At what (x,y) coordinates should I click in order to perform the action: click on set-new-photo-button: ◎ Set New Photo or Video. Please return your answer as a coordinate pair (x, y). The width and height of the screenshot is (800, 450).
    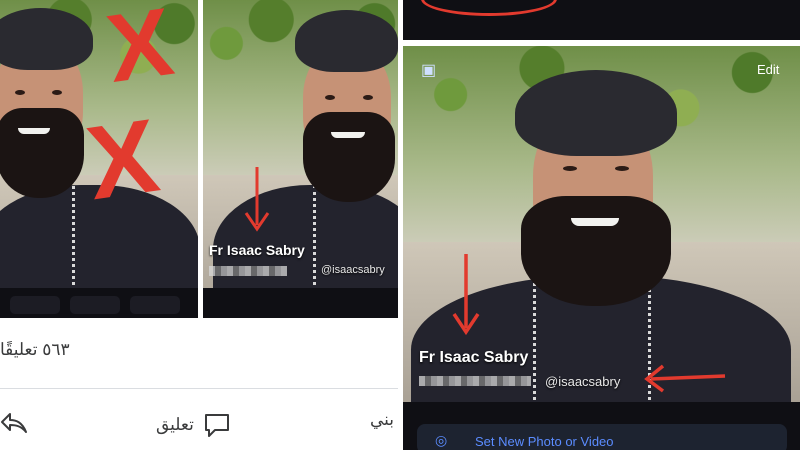
    Looking at the image, I should click on (602, 437).